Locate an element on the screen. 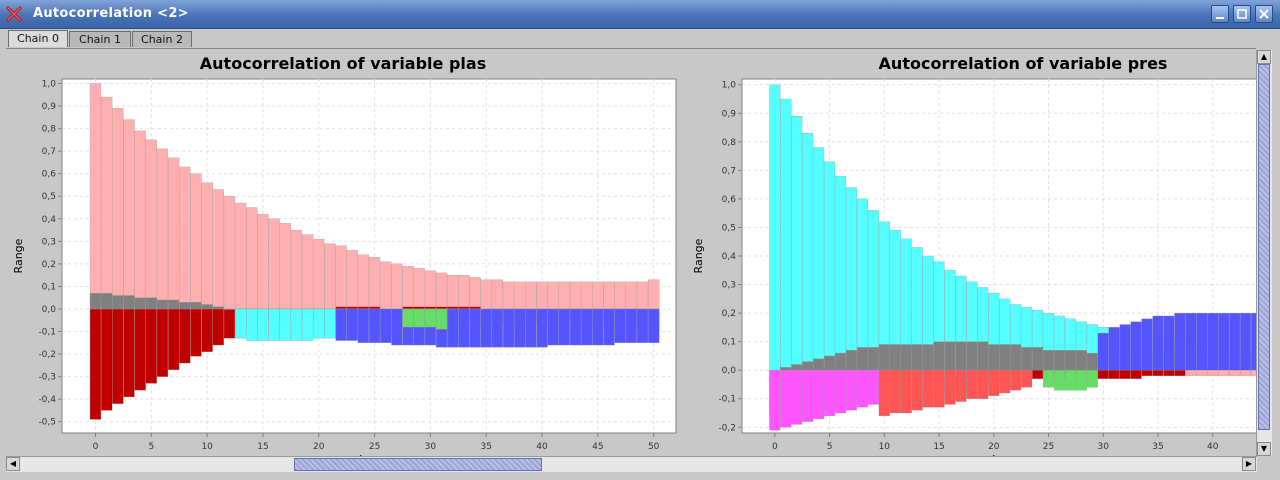  maximize-icon is located at coordinates (1242, 14).